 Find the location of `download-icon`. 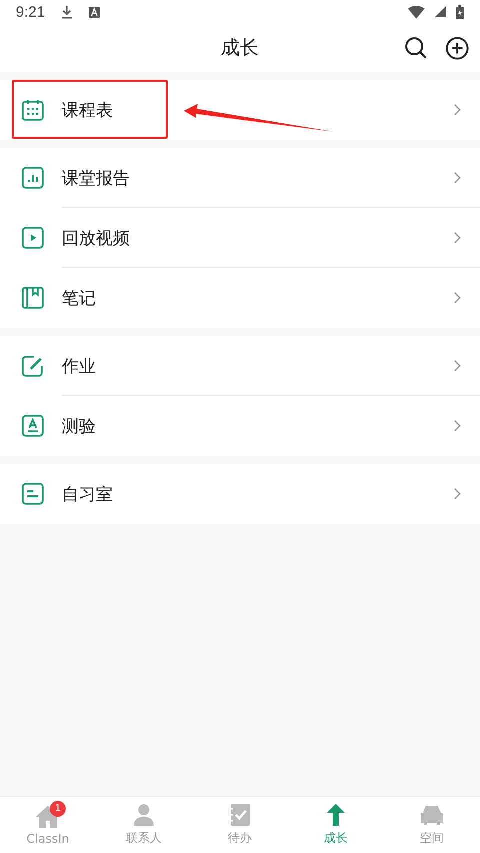

download-icon is located at coordinates (67, 12).